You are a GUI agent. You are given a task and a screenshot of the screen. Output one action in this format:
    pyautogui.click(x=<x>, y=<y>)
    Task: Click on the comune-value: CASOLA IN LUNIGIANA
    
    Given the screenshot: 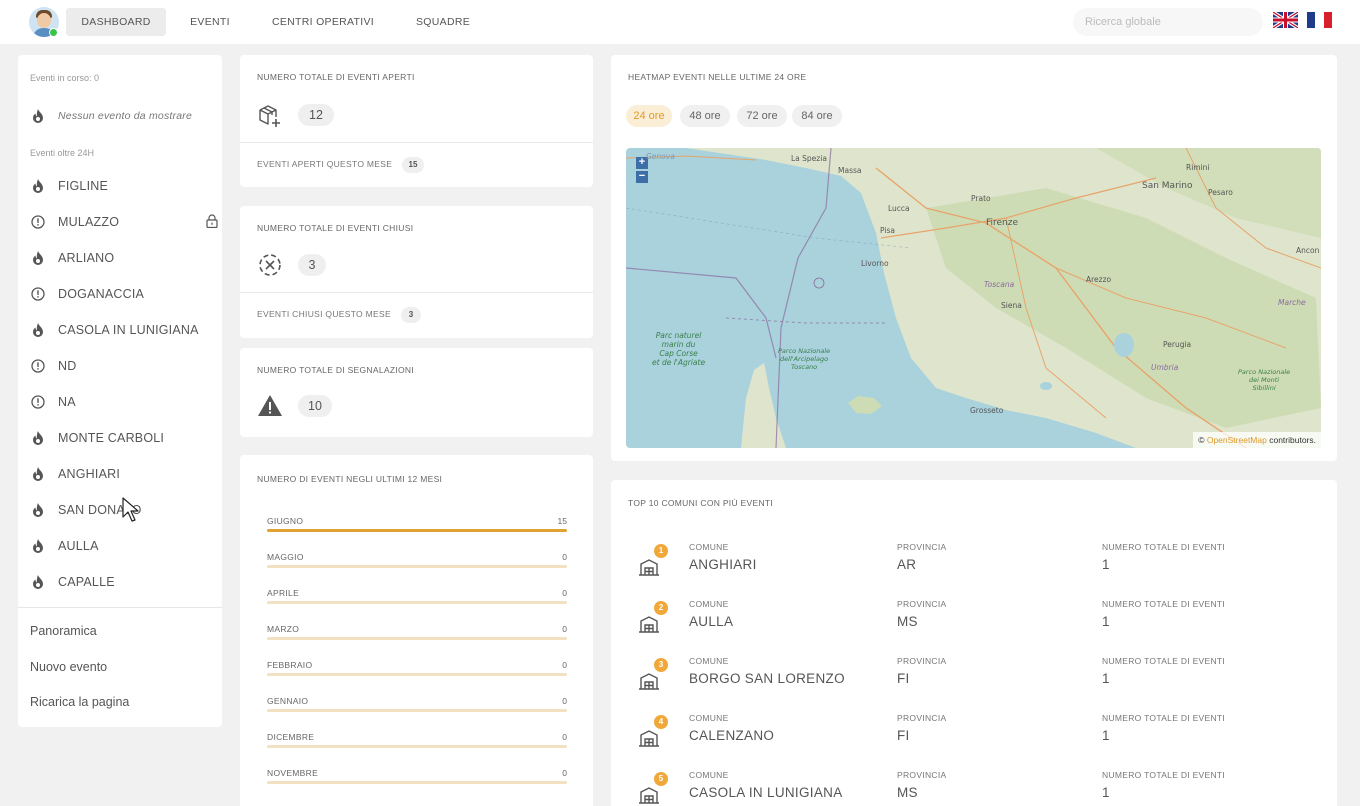 What is the action you would take?
    pyautogui.click(x=766, y=792)
    